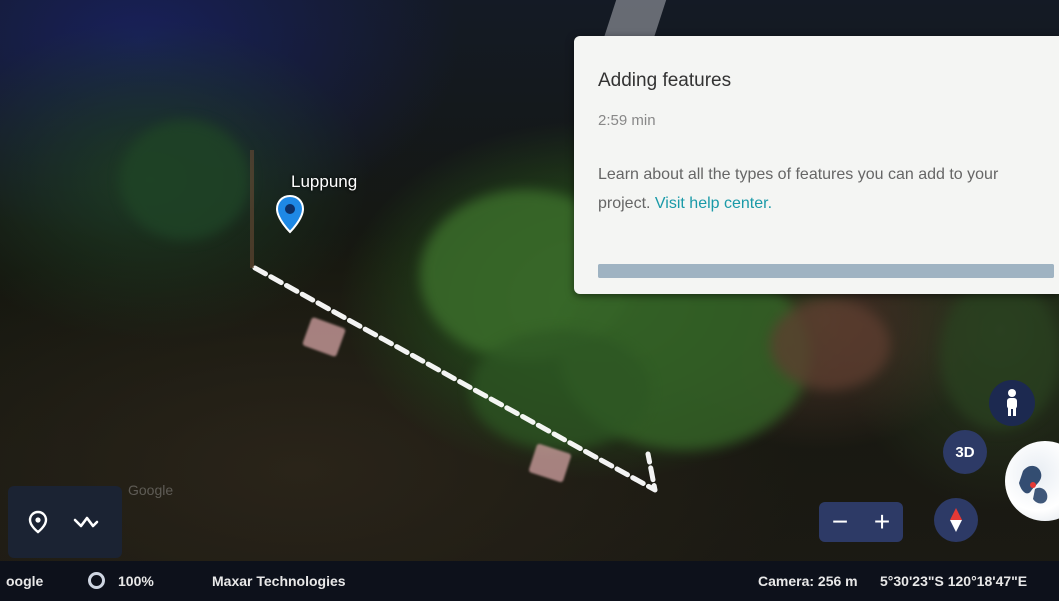 The height and width of the screenshot is (601, 1059). Describe the element at coordinates (151, 490) in the screenshot. I see `map-watermark: Google` at that location.